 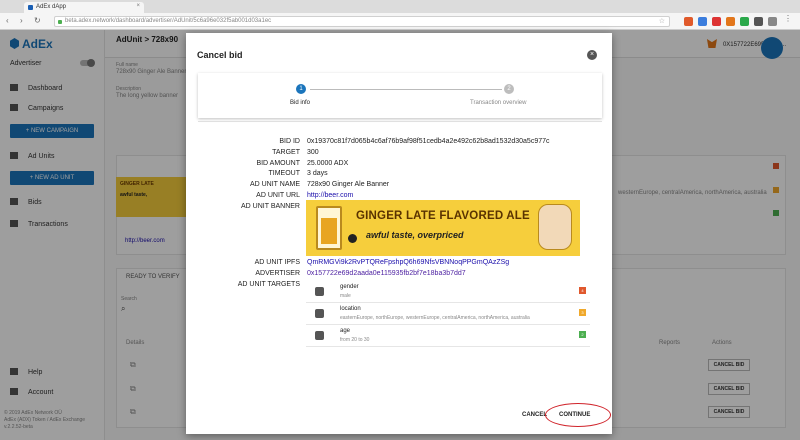 What do you see at coordinates (509, 89) in the screenshot?
I see `step-2-indicator: 2` at bounding box center [509, 89].